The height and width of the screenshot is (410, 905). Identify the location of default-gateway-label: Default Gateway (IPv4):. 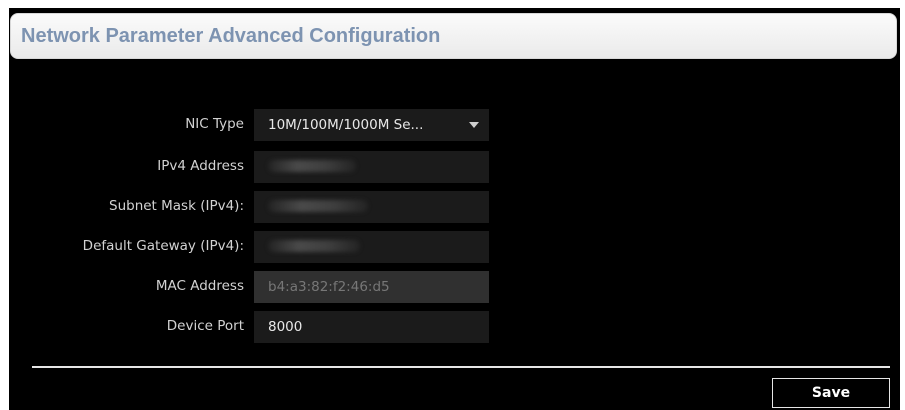
(163, 246).